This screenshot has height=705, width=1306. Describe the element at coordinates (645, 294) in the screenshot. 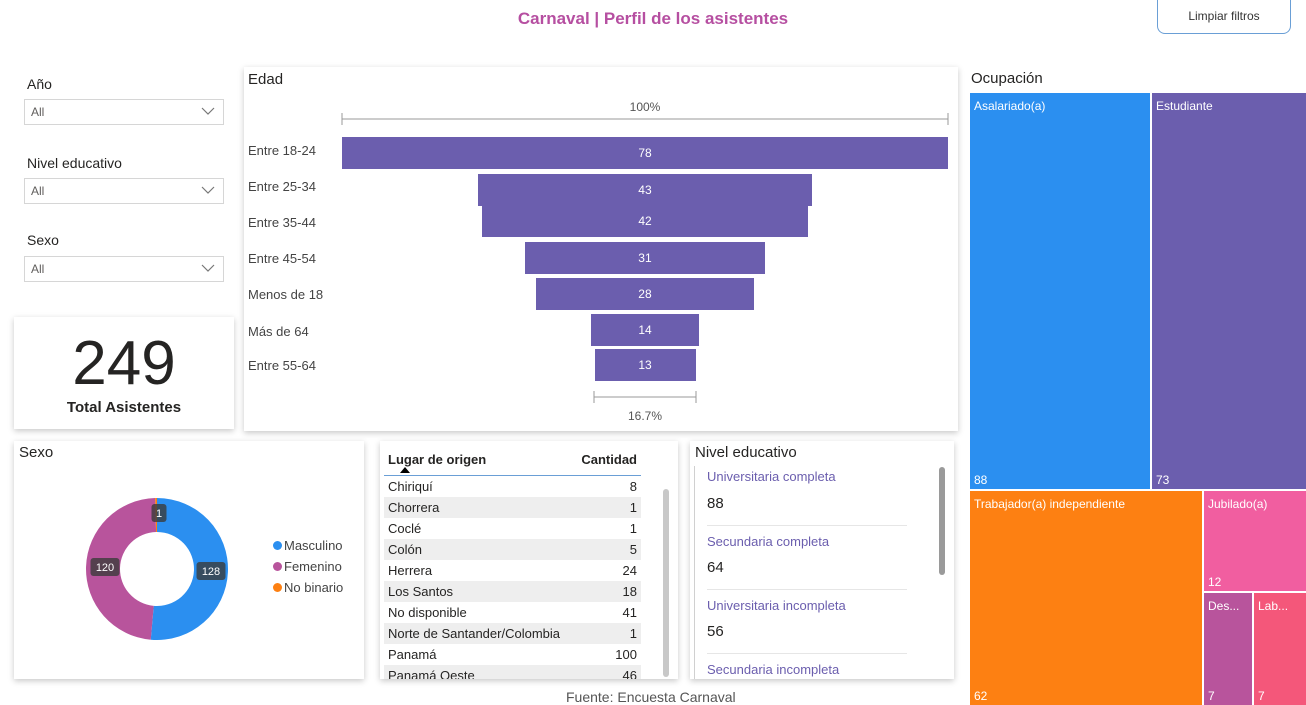

I see `funnel-bar: 28` at that location.